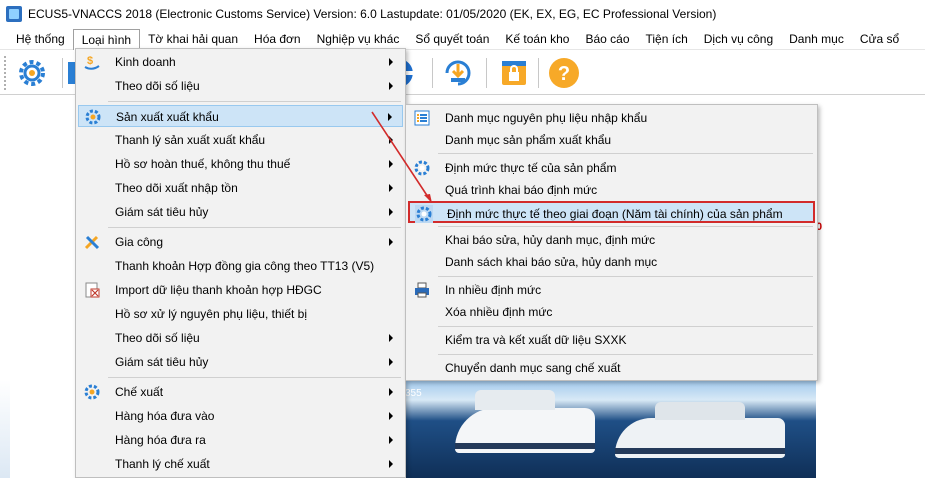 The width and height of the screenshot is (925, 478). Describe the element at coordinates (240, 362) in the screenshot. I see `menu-item-giam-sat-tieu-huy-gc: Giám sát tiêu hủy` at that location.